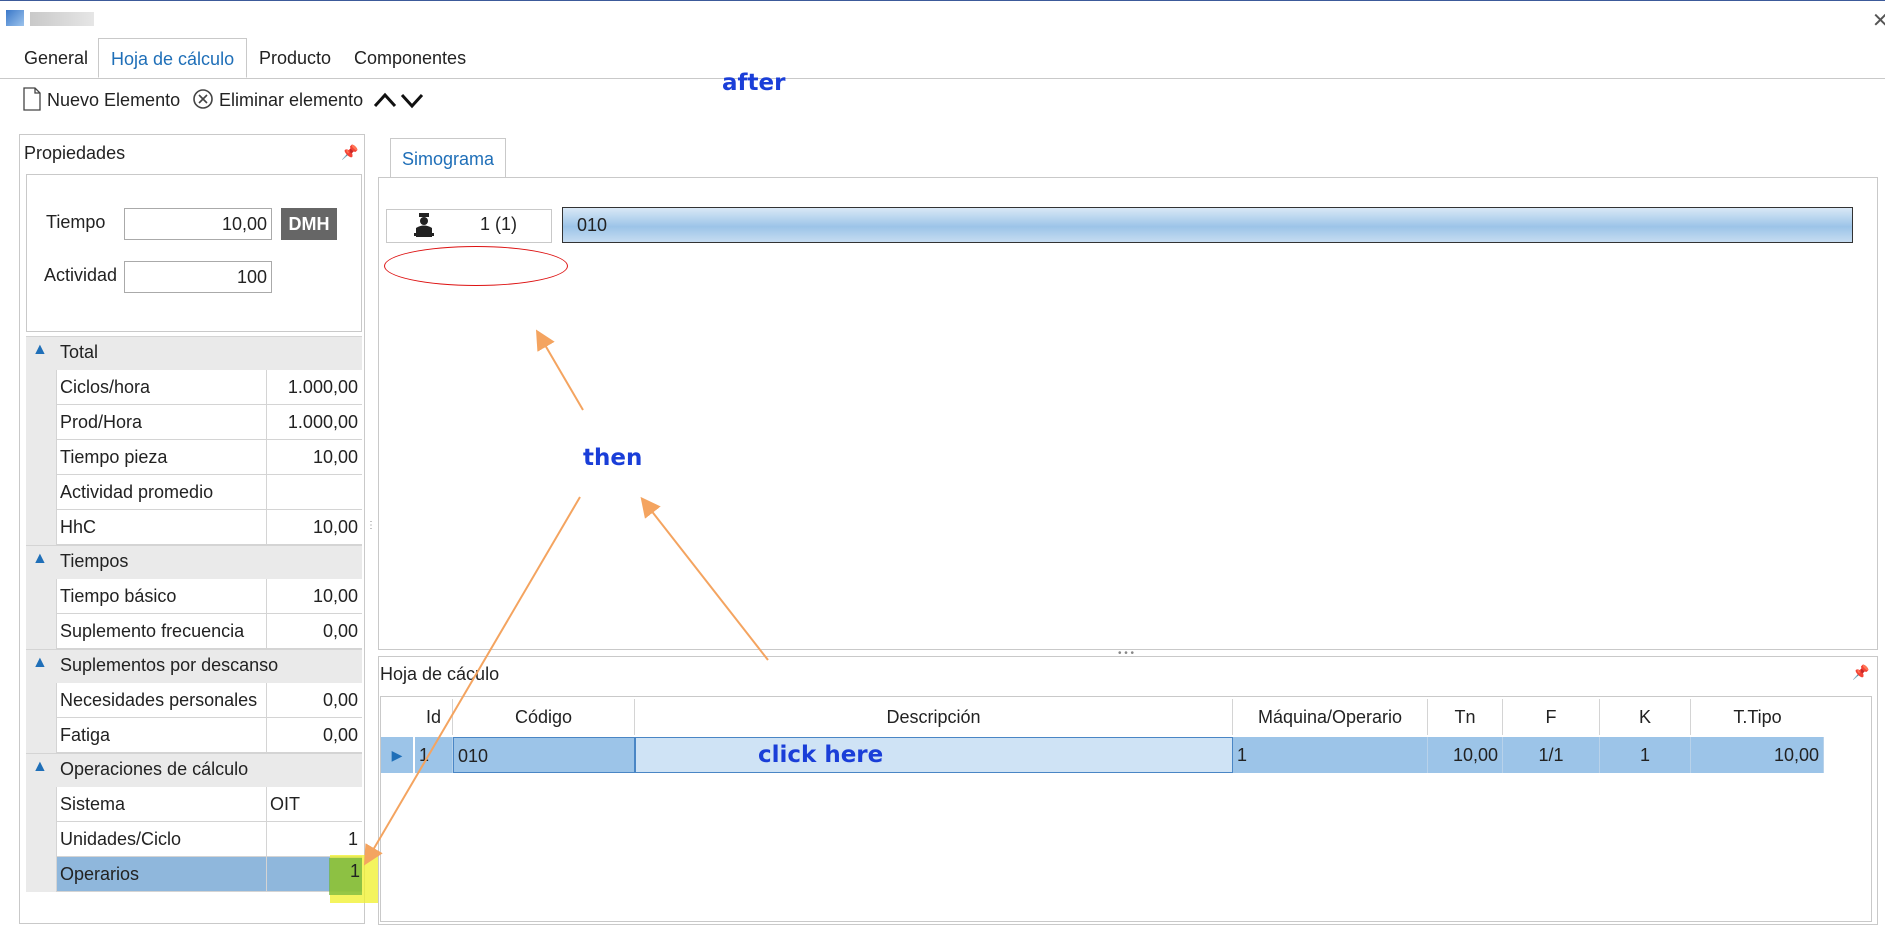 The image size is (1885, 925). Describe the element at coordinates (559, 370) in the screenshot. I see `arrow-up-to-worker` at that location.